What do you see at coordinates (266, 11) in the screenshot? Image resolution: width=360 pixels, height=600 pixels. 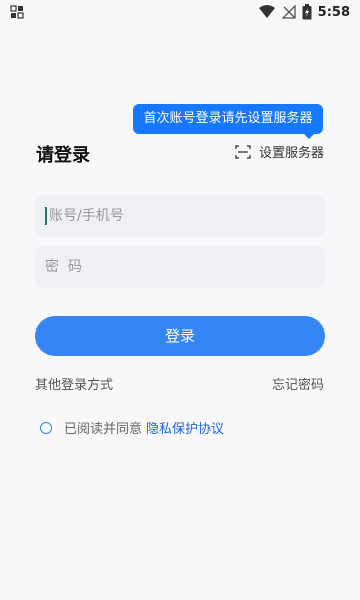 I see `wifi-icon` at bounding box center [266, 11].